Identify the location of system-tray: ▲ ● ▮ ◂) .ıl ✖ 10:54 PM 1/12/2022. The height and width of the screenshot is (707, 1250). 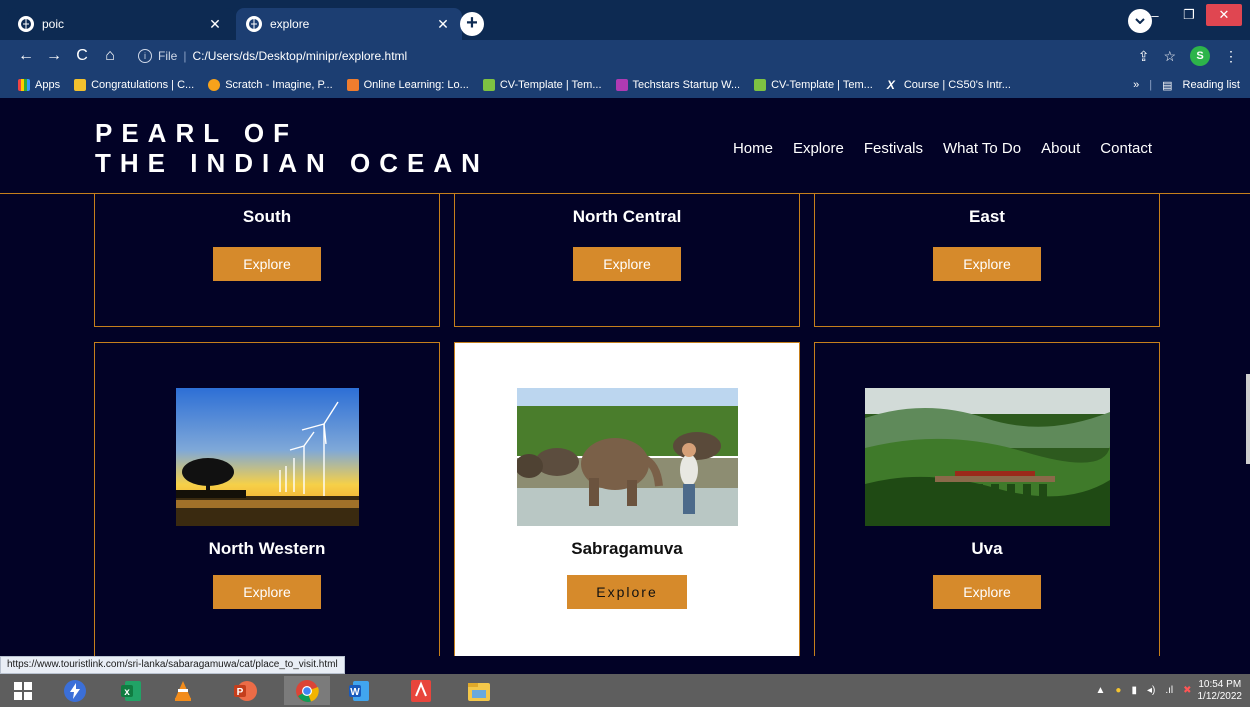
(1173, 690).